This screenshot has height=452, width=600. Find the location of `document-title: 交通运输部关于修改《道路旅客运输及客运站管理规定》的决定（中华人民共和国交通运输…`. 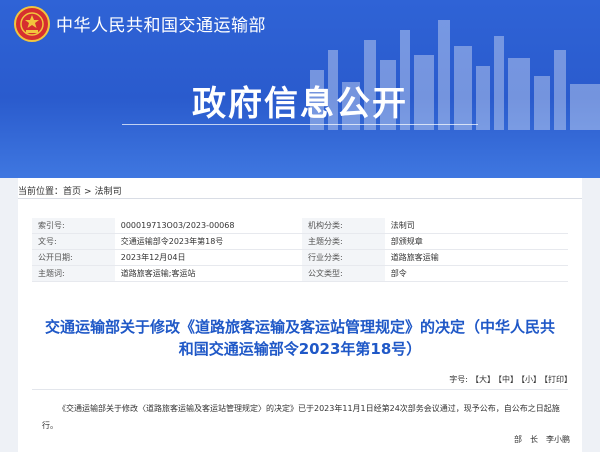

document-title: 交通运输部关于修改《道路旅客运输及客运站管理规定》的决定（中华人民共和国交通运输… is located at coordinates (299, 338).